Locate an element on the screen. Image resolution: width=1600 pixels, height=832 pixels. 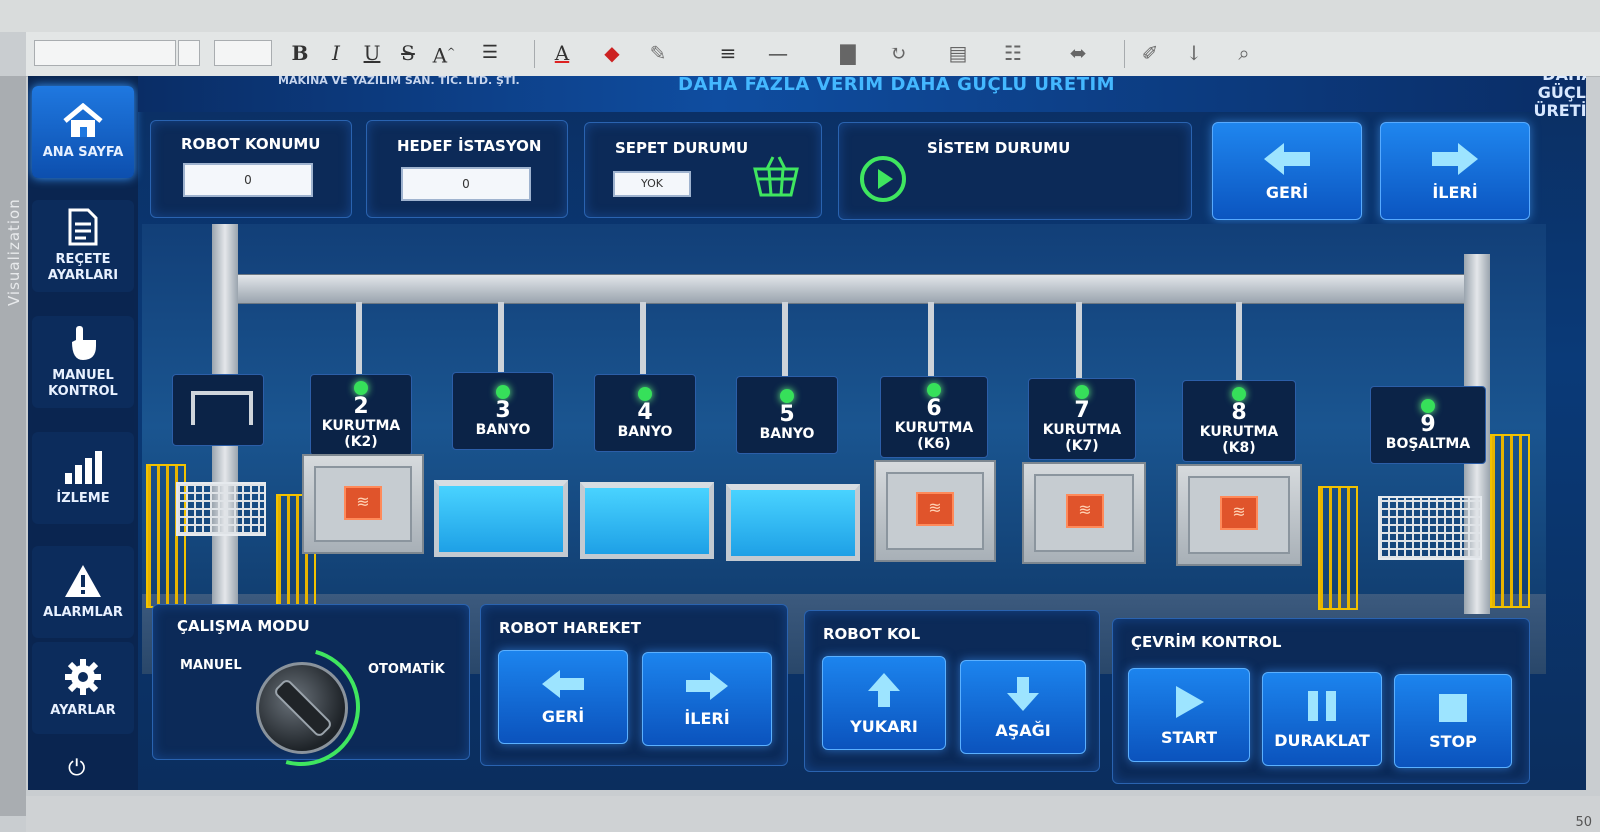
monitor-bezel is located at coordinates (800, 16).